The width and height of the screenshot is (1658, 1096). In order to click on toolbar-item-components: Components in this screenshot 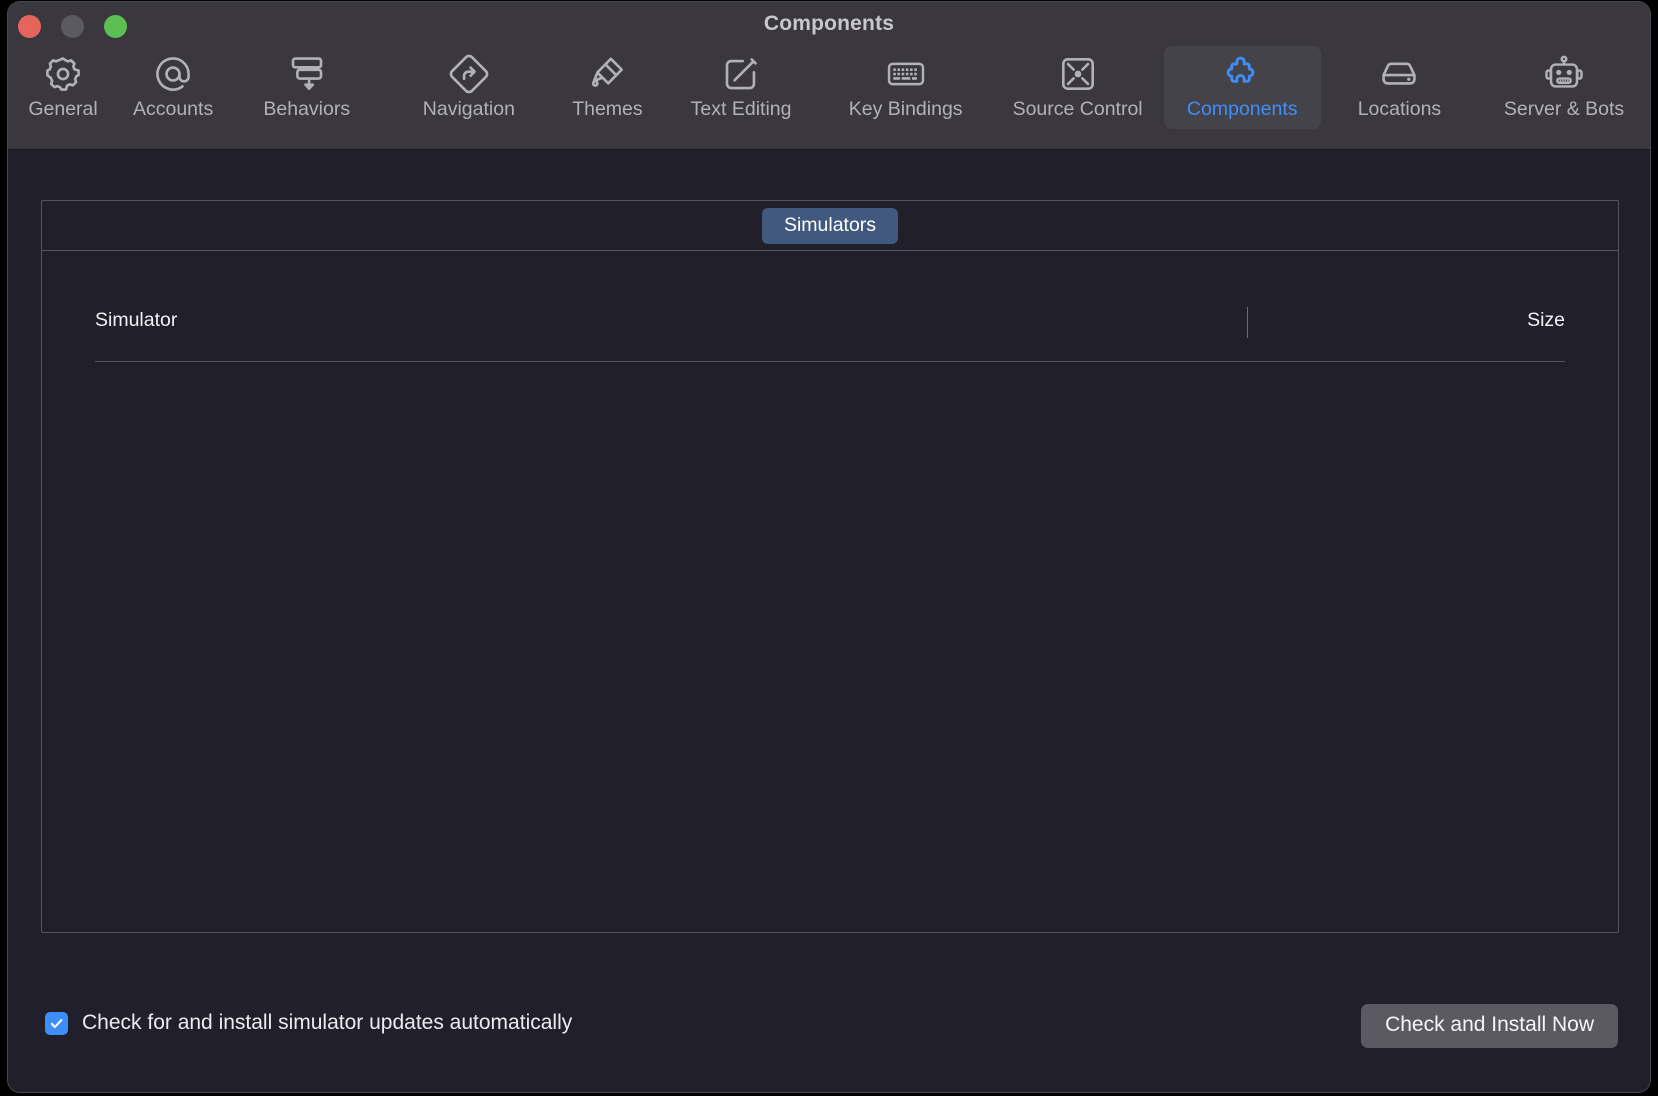, I will do `click(1242, 87)`.